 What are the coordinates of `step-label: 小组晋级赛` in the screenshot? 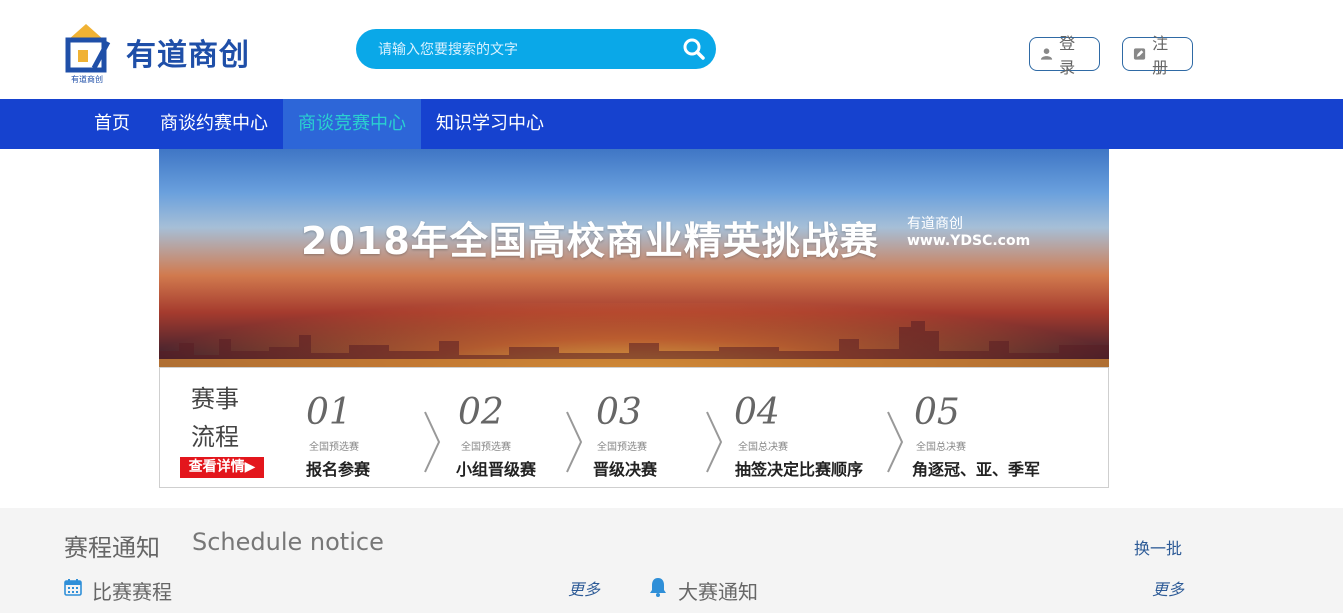 It's located at (496, 469).